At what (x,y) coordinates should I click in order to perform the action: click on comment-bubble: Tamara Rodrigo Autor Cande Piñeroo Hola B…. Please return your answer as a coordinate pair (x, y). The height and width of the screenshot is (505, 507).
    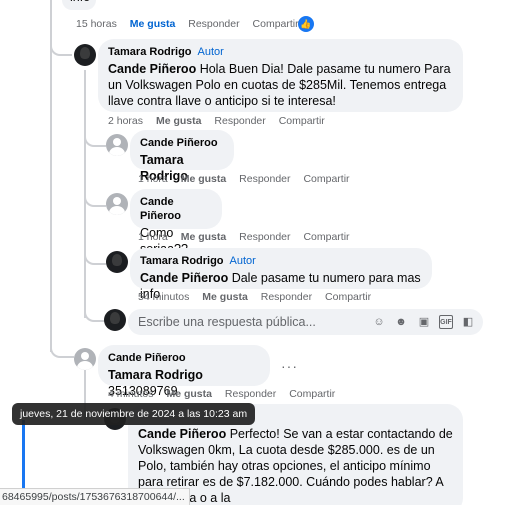
    Looking at the image, I should click on (280, 75).